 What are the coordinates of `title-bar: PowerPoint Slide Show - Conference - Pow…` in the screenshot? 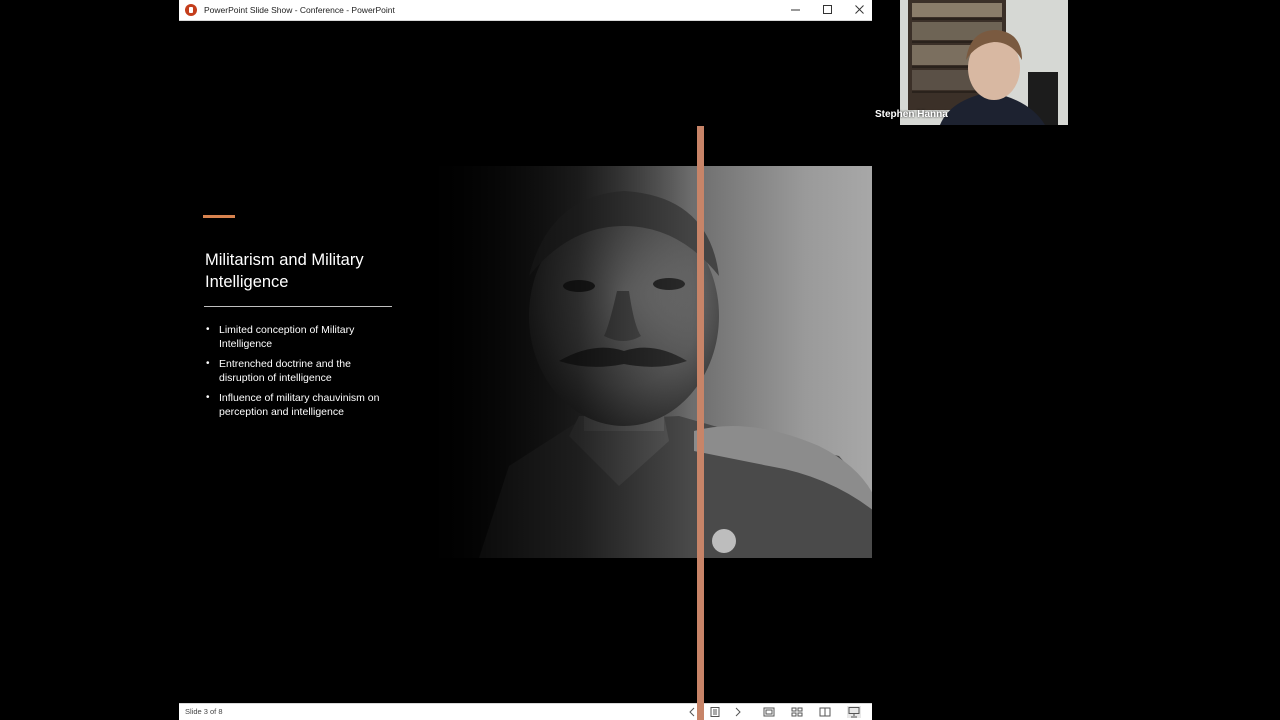 It's located at (525, 10).